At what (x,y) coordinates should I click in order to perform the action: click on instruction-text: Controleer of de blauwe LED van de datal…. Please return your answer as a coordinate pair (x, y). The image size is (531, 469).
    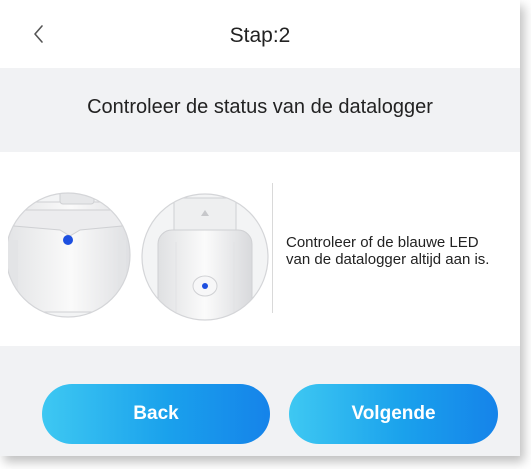
    Looking at the image, I should click on (401, 251).